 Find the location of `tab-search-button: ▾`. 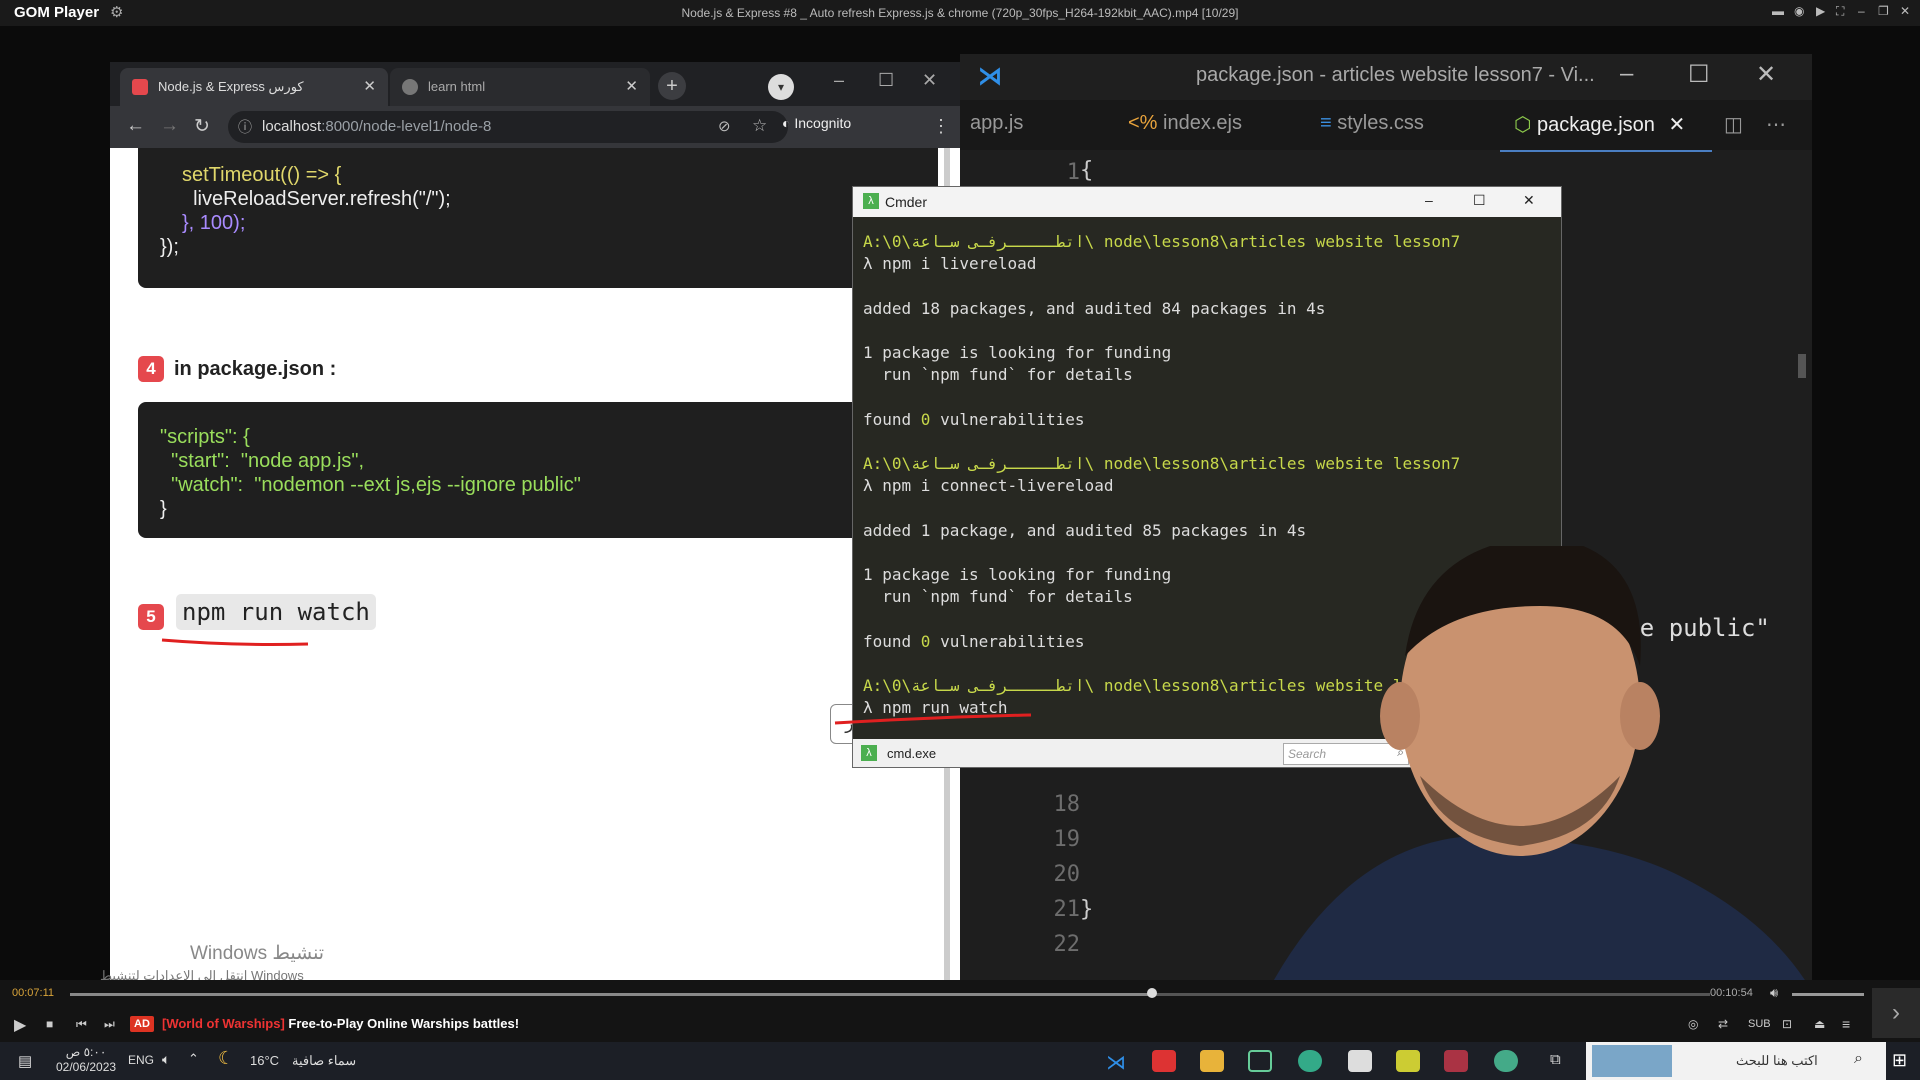

tab-search-button: ▾ is located at coordinates (781, 87).